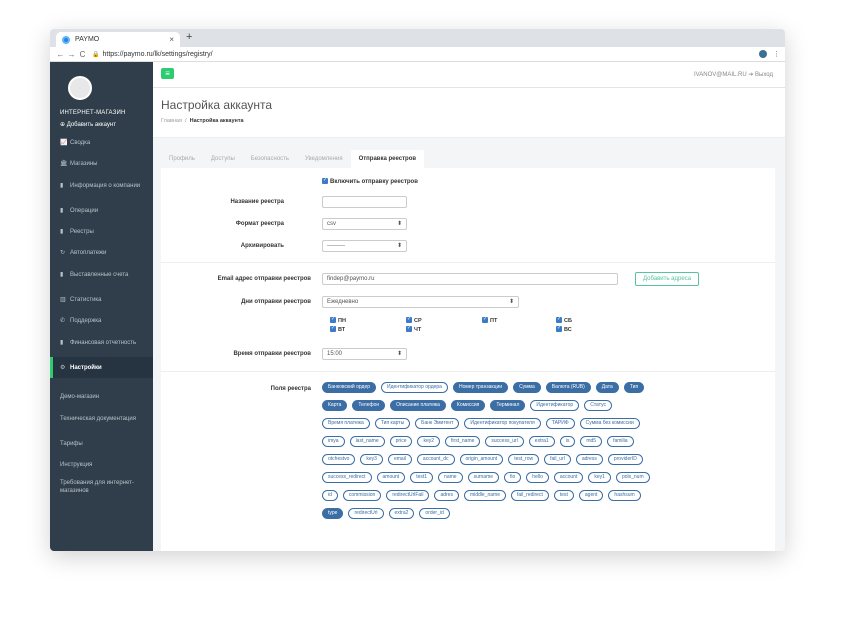 This screenshot has width=845, height=621. I want to click on field-chip: extra1, so click(541, 441).